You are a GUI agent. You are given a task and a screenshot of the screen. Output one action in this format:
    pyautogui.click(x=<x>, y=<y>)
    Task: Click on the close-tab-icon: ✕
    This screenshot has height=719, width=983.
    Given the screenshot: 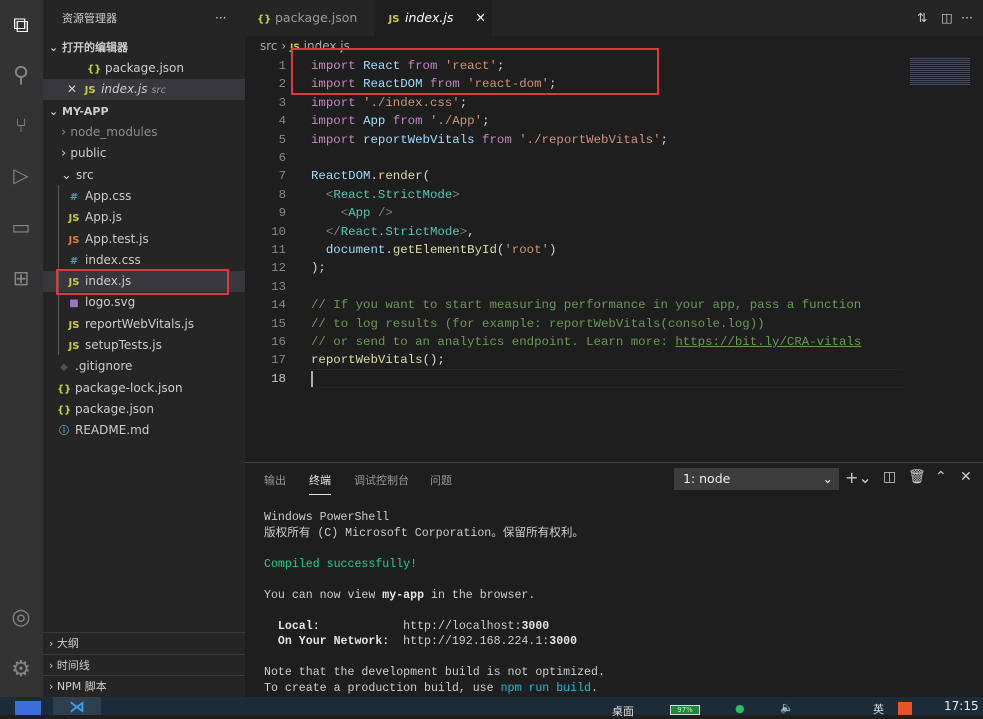 What is the action you would take?
    pyautogui.click(x=480, y=17)
    